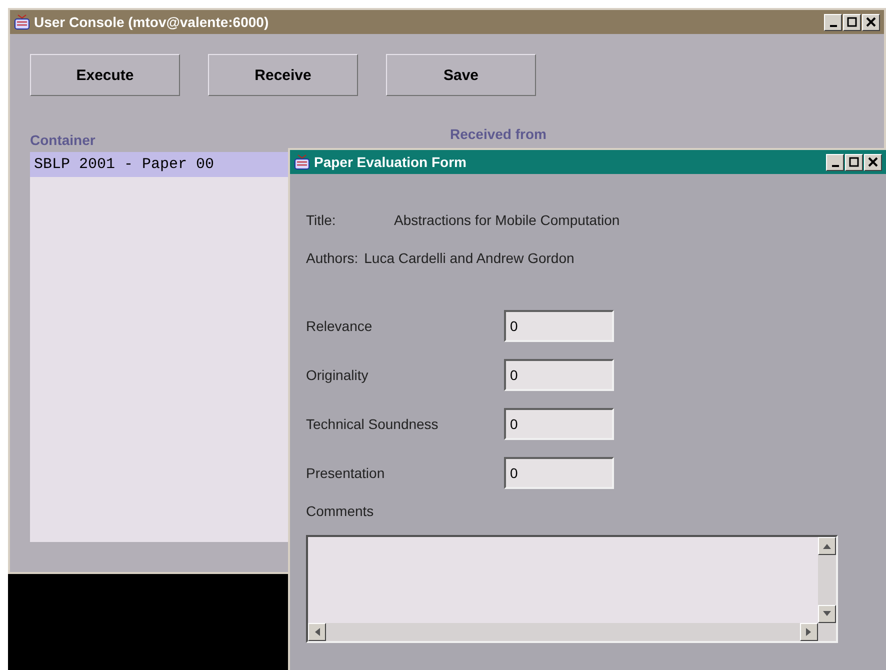 The height and width of the screenshot is (670, 886). I want to click on list-item: SBLP 2001 - Paper 00, so click(160, 164).